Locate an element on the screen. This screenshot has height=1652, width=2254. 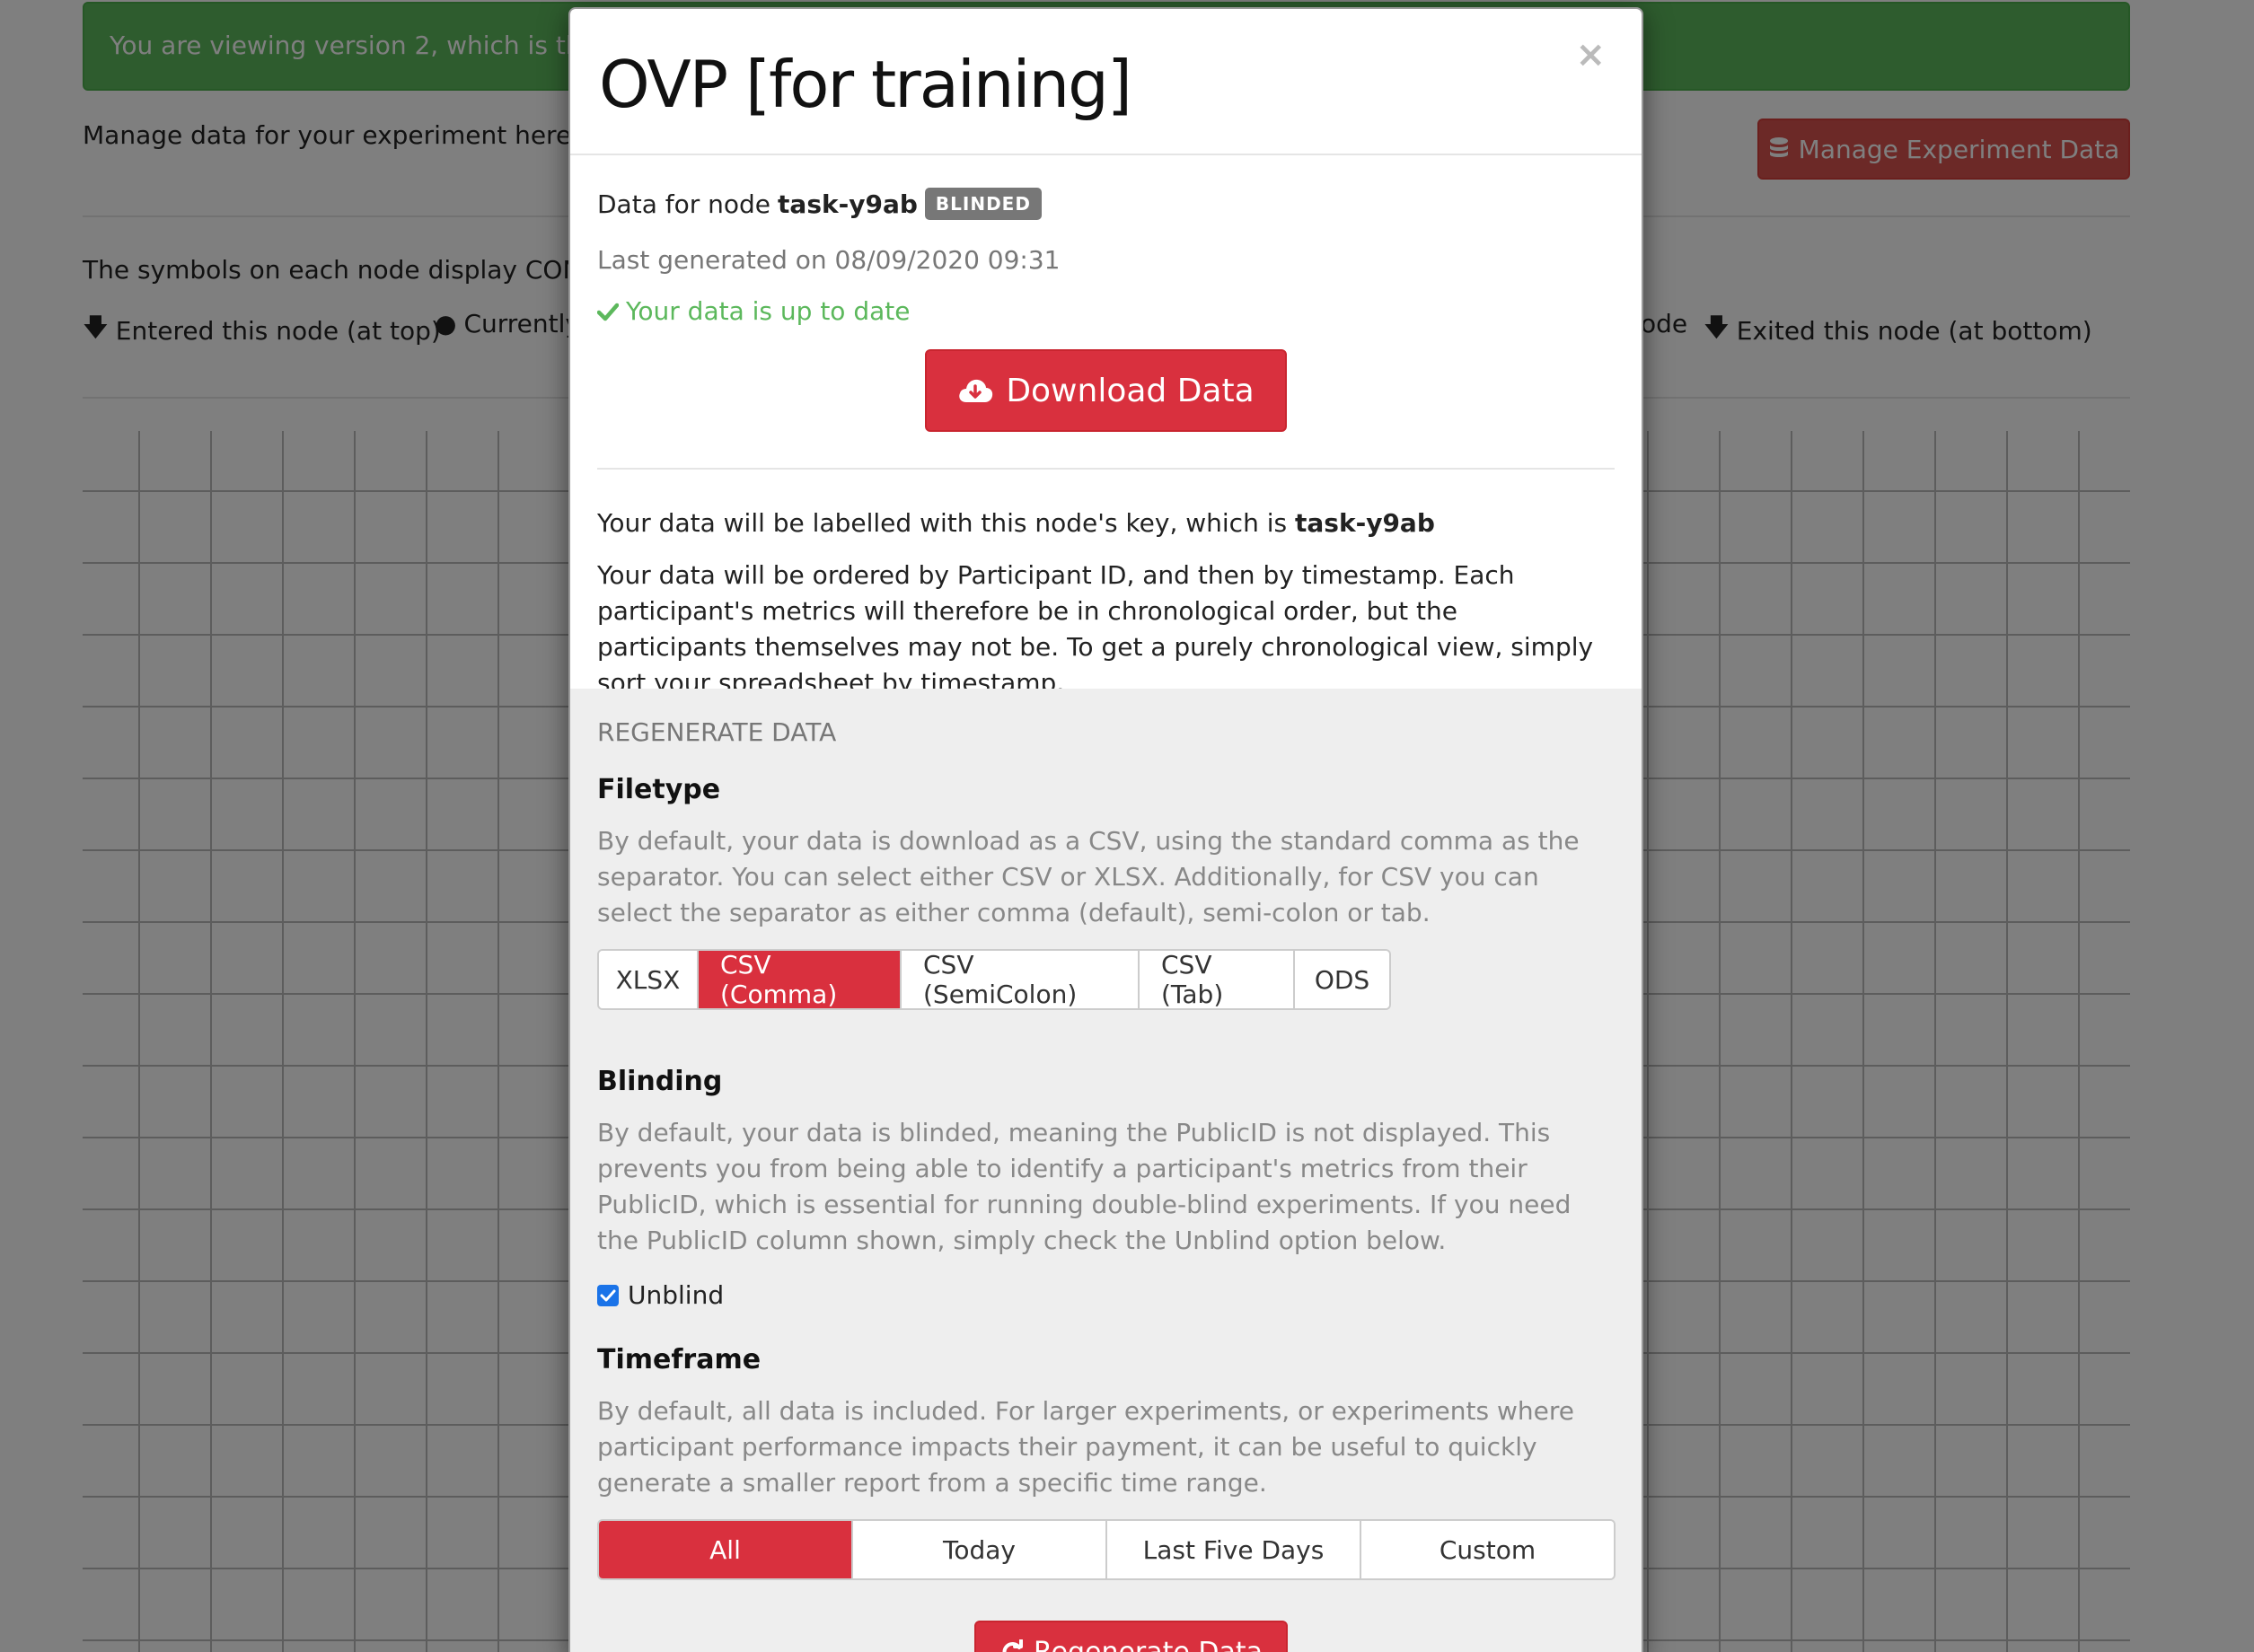
timeframe-option-custom: Custom is located at coordinates (1488, 1550).